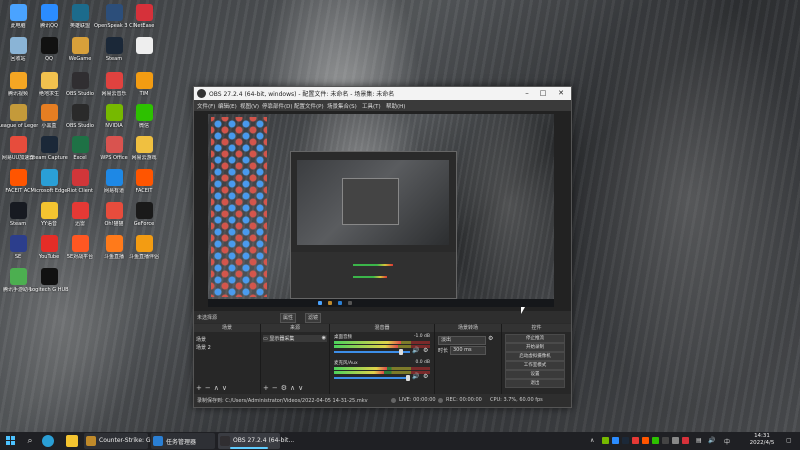 The height and width of the screenshot is (450, 800). What do you see at coordinates (80, 252) in the screenshot?
I see `desktop-icon: 5E对战平台` at bounding box center [80, 252].